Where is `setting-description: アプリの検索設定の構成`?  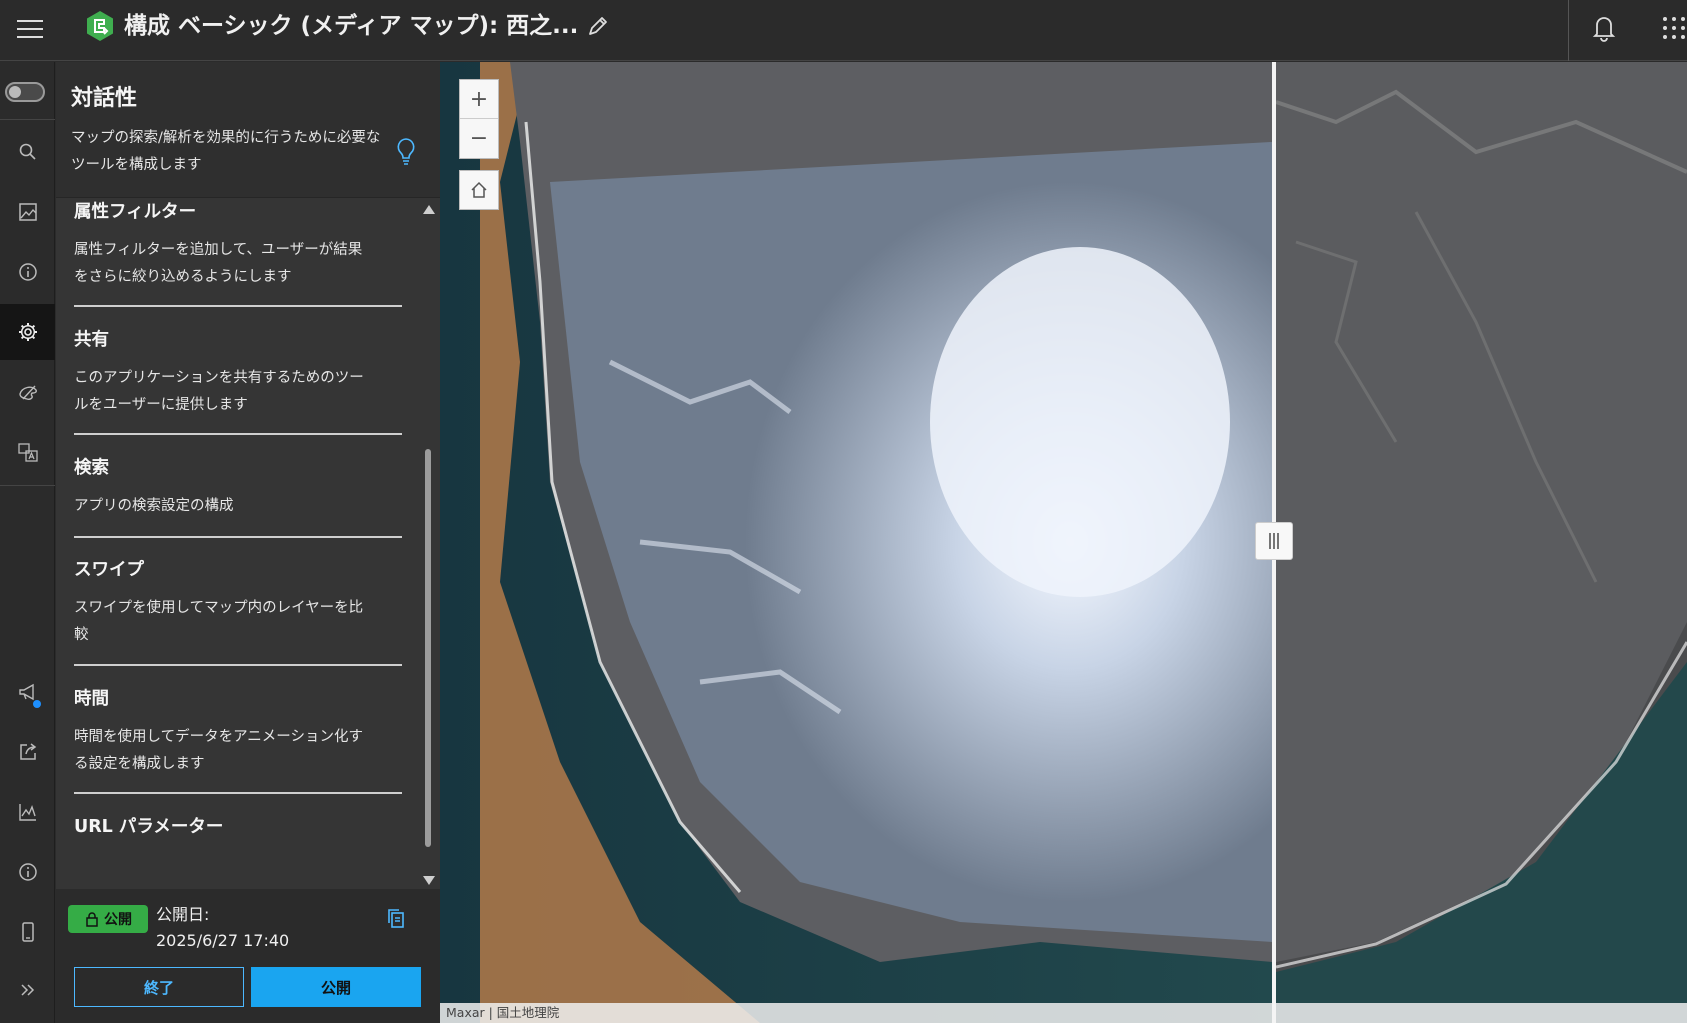
setting-description: アプリの検索設定の構成 is located at coordinates (154, 506).